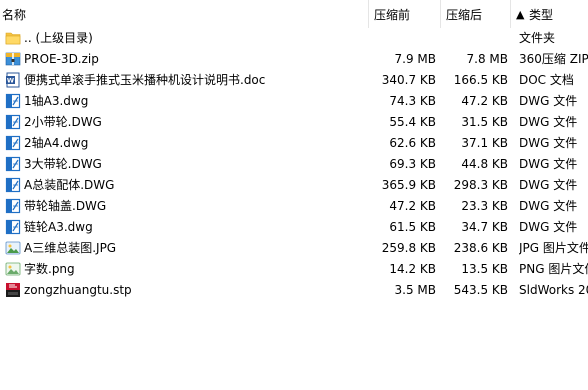 The width and height of the screenshot is (588, 390). Describe the element at coordinates (406, 38) in the screenshot. I see `file-compressed-size` at that location.